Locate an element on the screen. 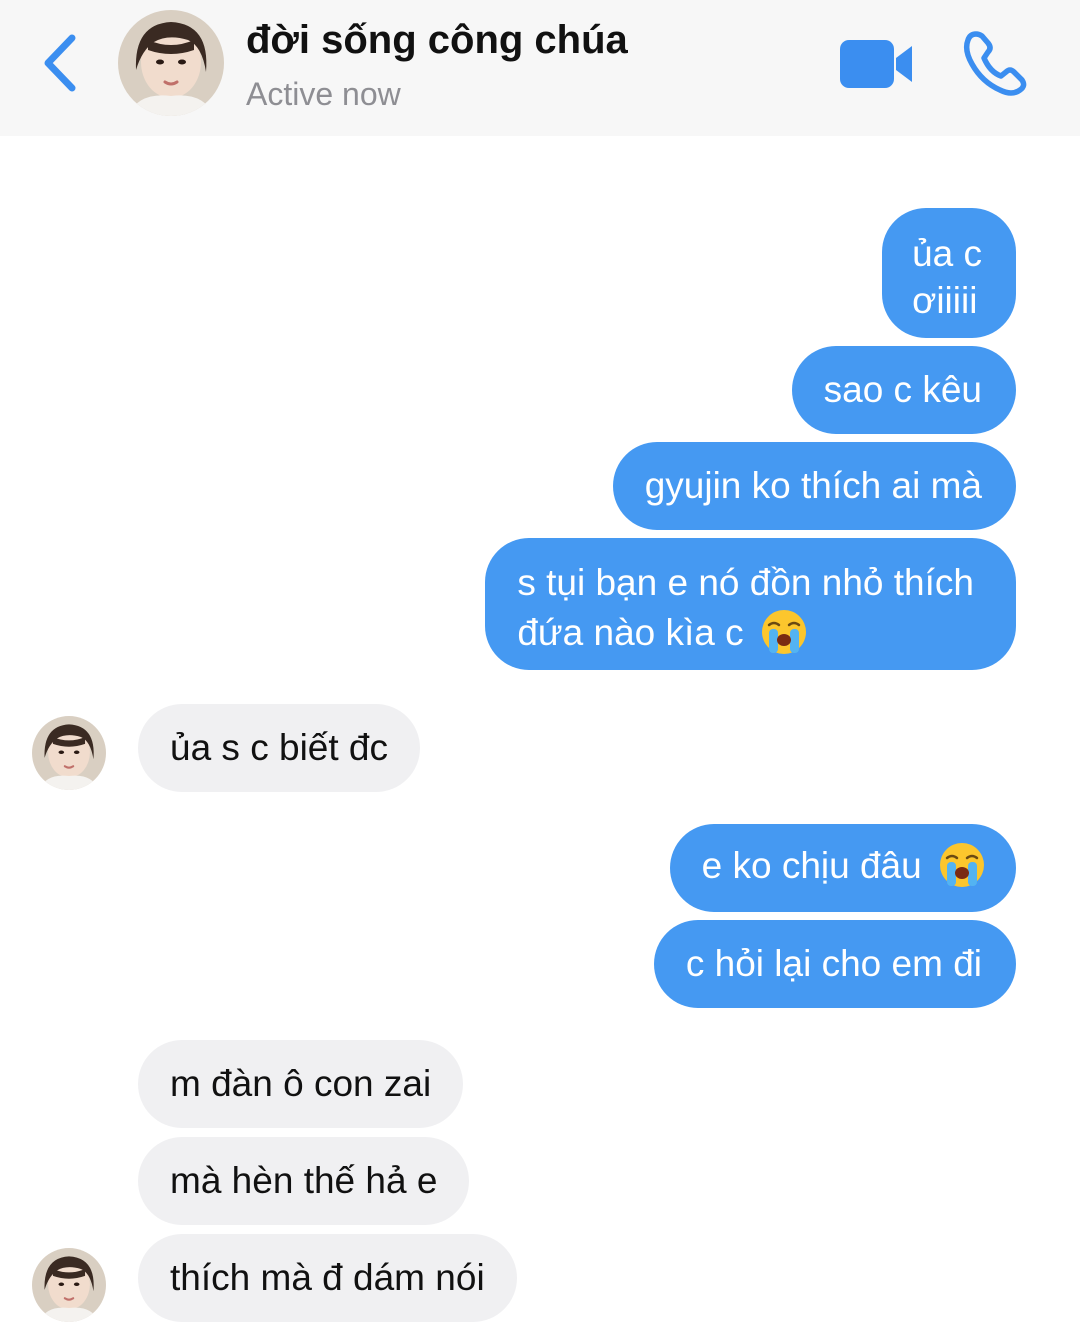 The height and width of the screenshot is (1344, 1080). incoming-message: thích mà đ dám nói is located at coordinates (327, 1278).